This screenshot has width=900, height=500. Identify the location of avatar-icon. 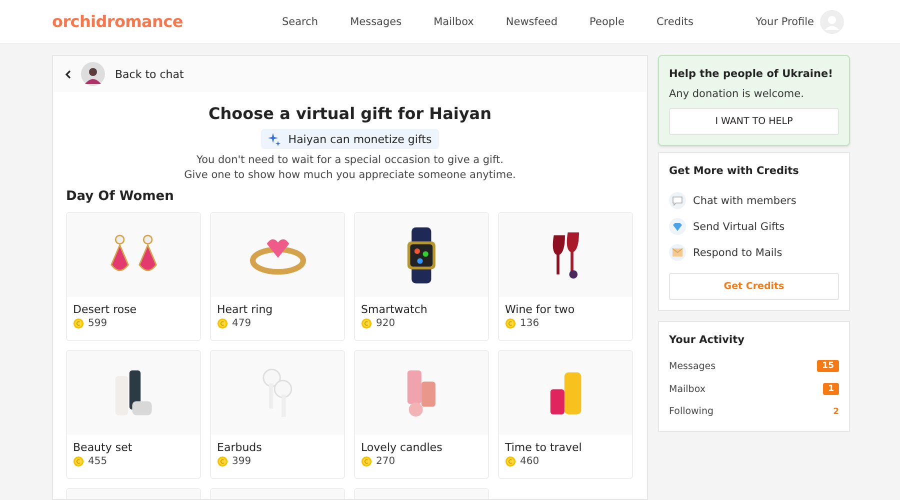
(93, 74).